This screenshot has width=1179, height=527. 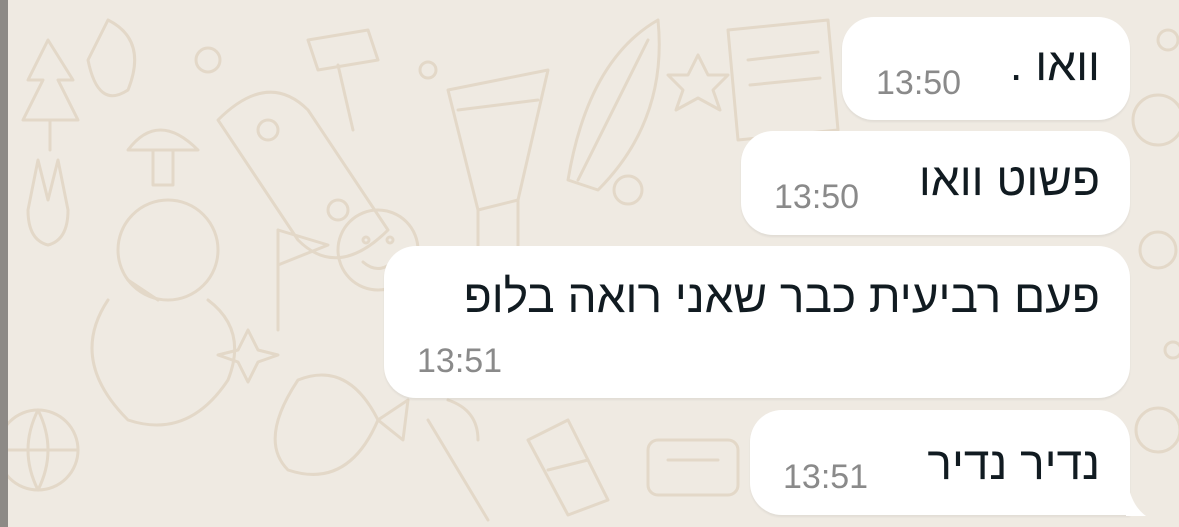 I want to click on window-edge, so click(x=4, y=263).